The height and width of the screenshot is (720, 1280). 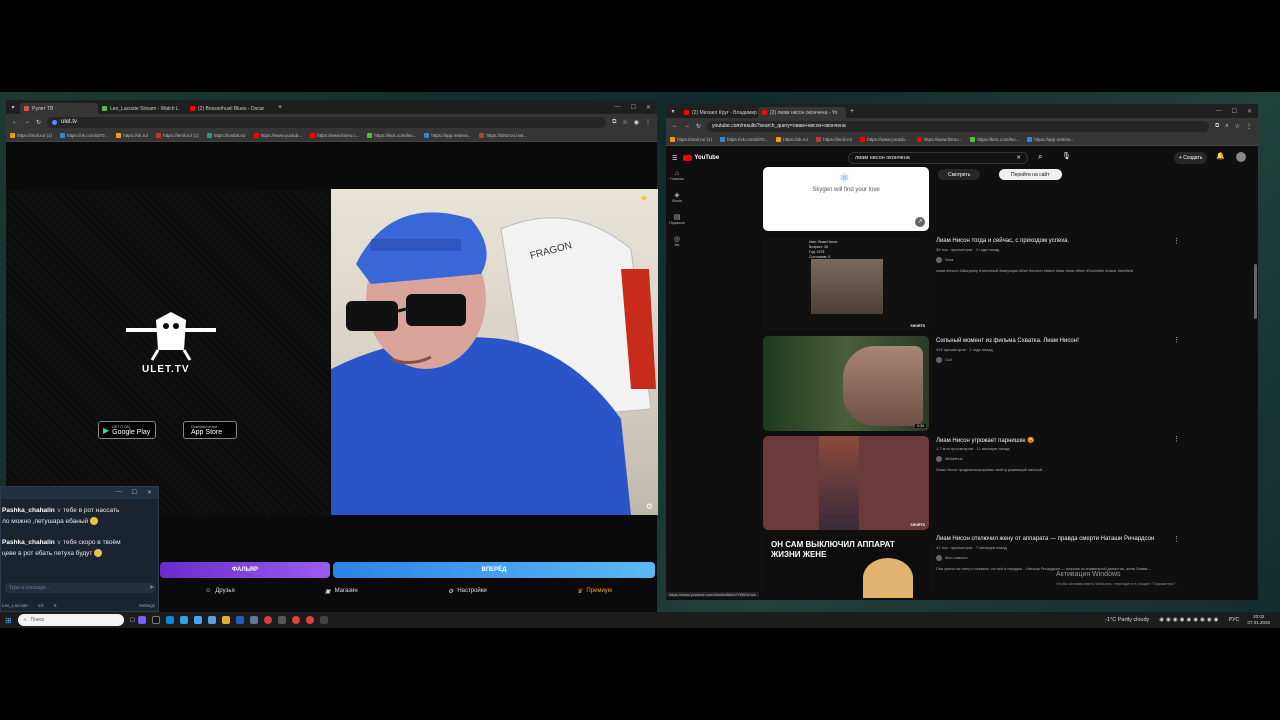 I want to click on left-tab-1: Leo_Lacoste Stream - Watch L, so click(x=142, y=108).